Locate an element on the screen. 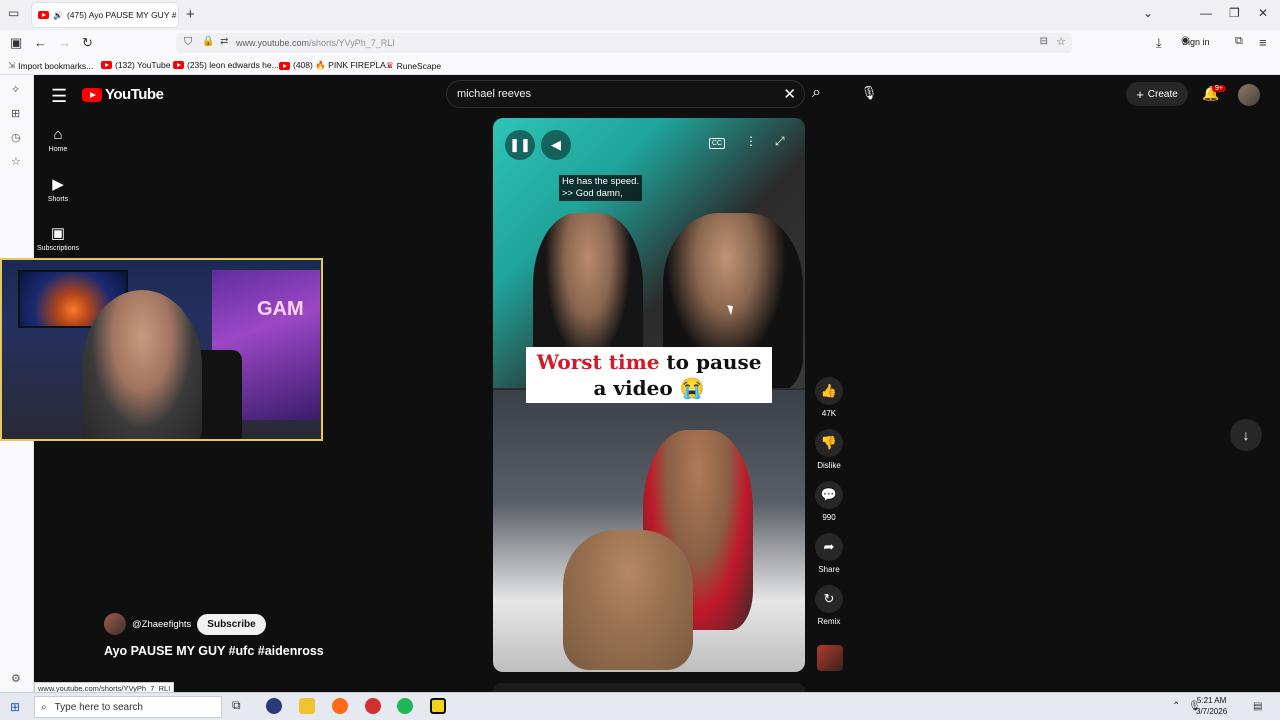 This screenshot has width=1280, height=720. extensions-icon: ⧉ is located at coordinates (1239, 41).